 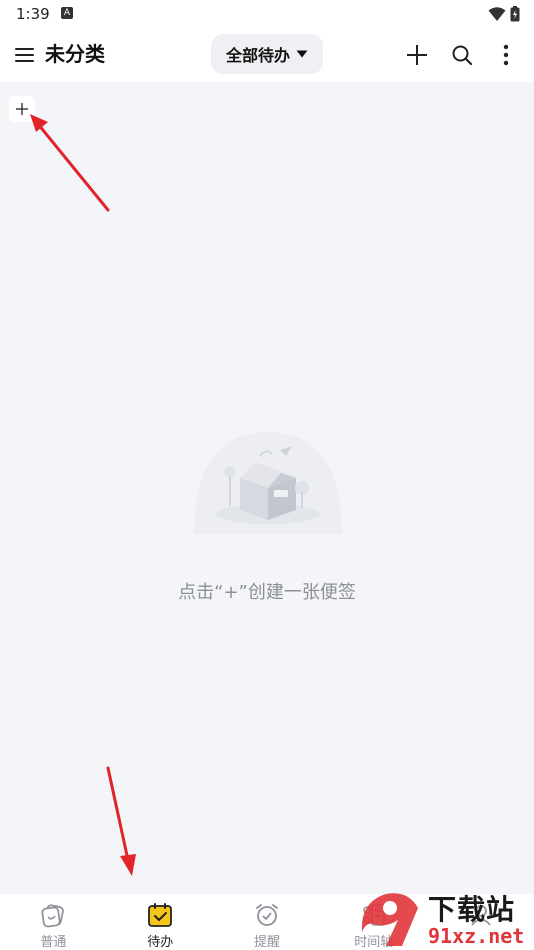 I want to click on todo-calendar-icon, so click(x=160, y=915).